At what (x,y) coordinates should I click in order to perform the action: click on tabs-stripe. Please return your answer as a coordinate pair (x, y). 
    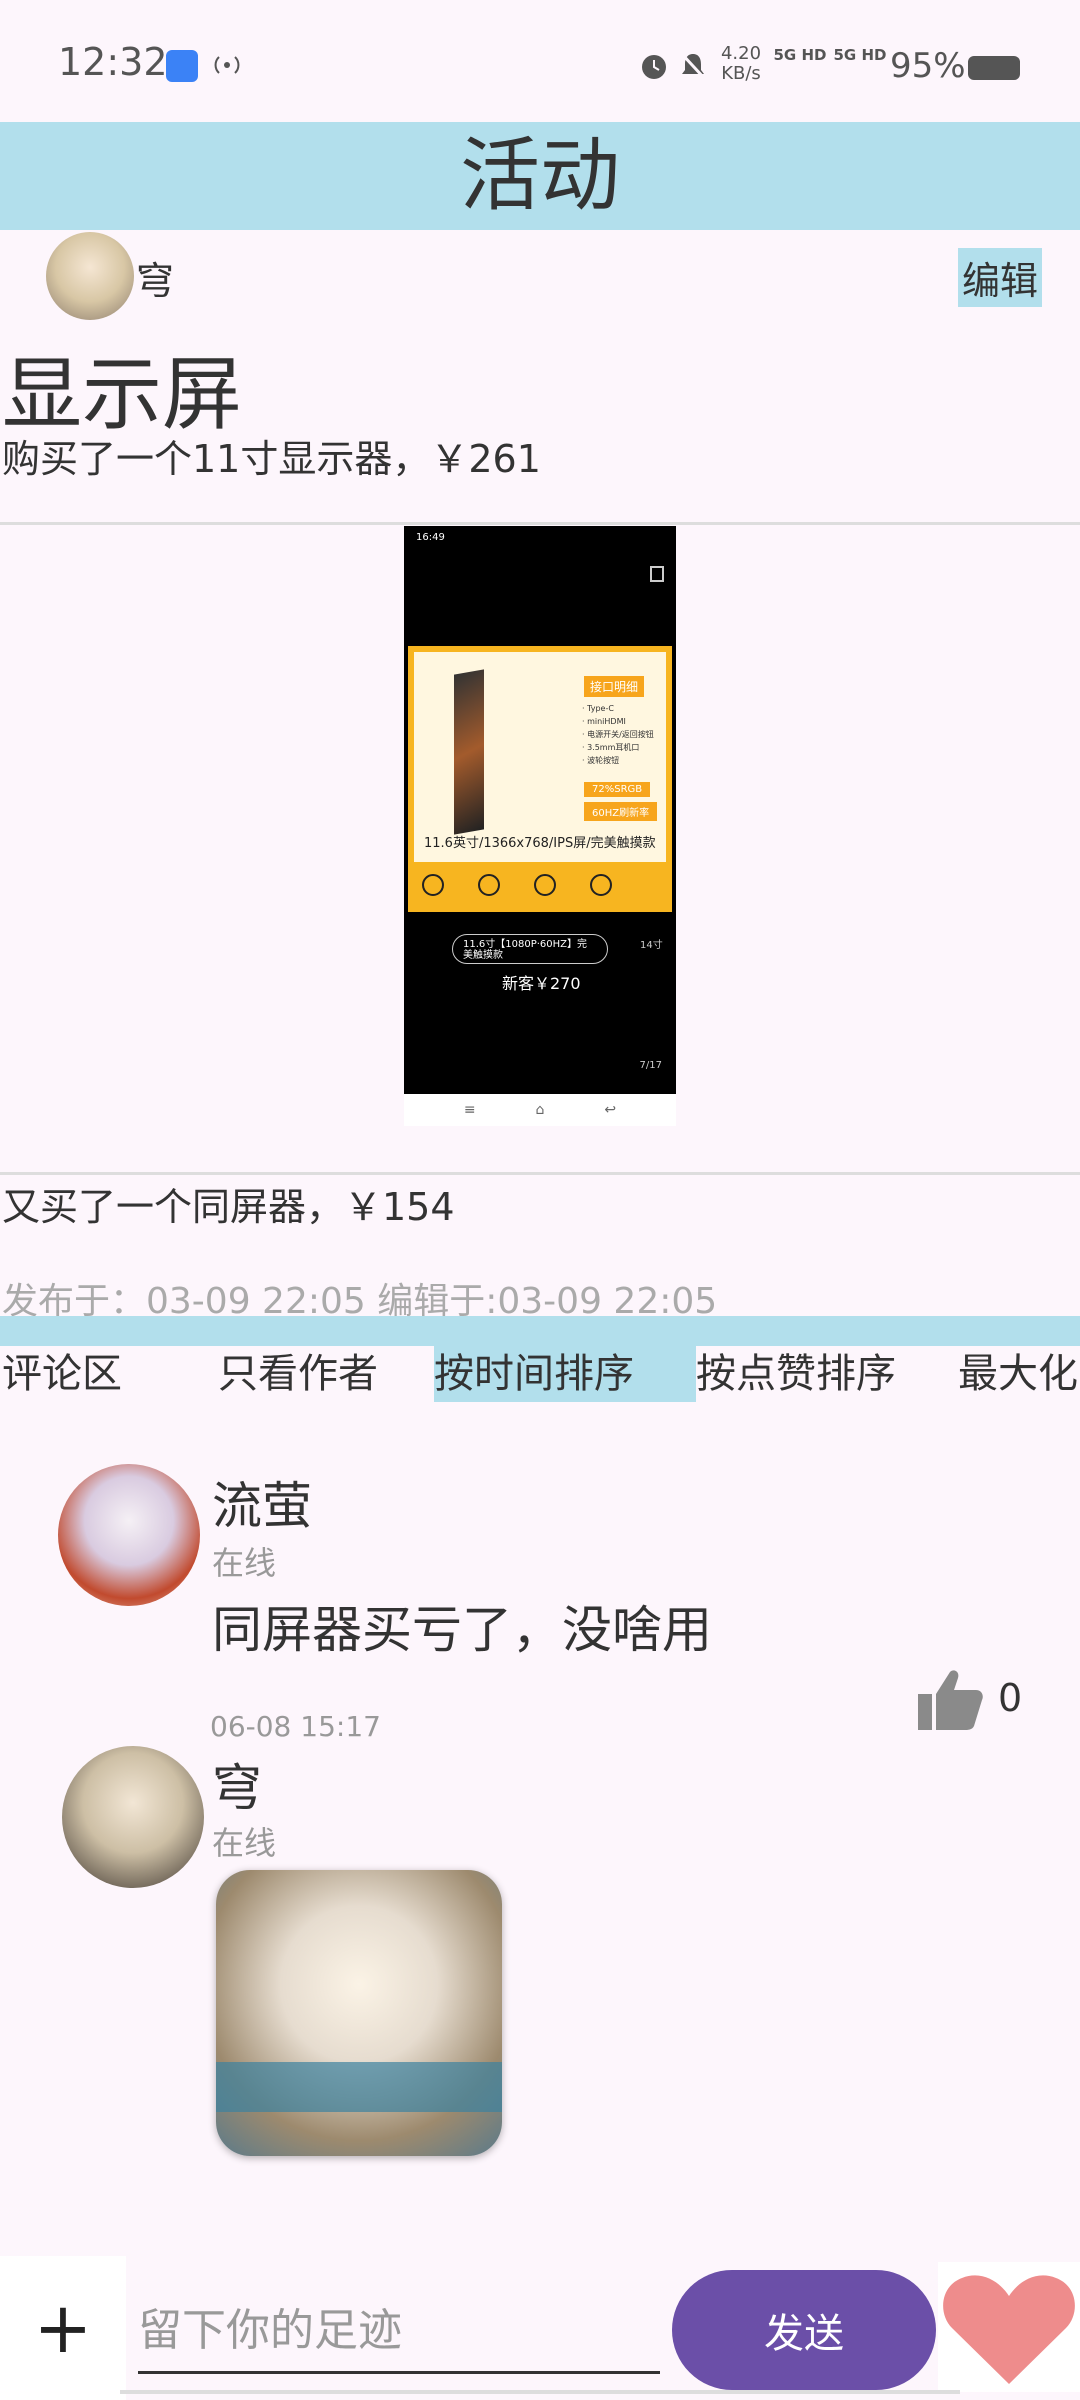
    Looking at the image, I should click on (540, 1331).